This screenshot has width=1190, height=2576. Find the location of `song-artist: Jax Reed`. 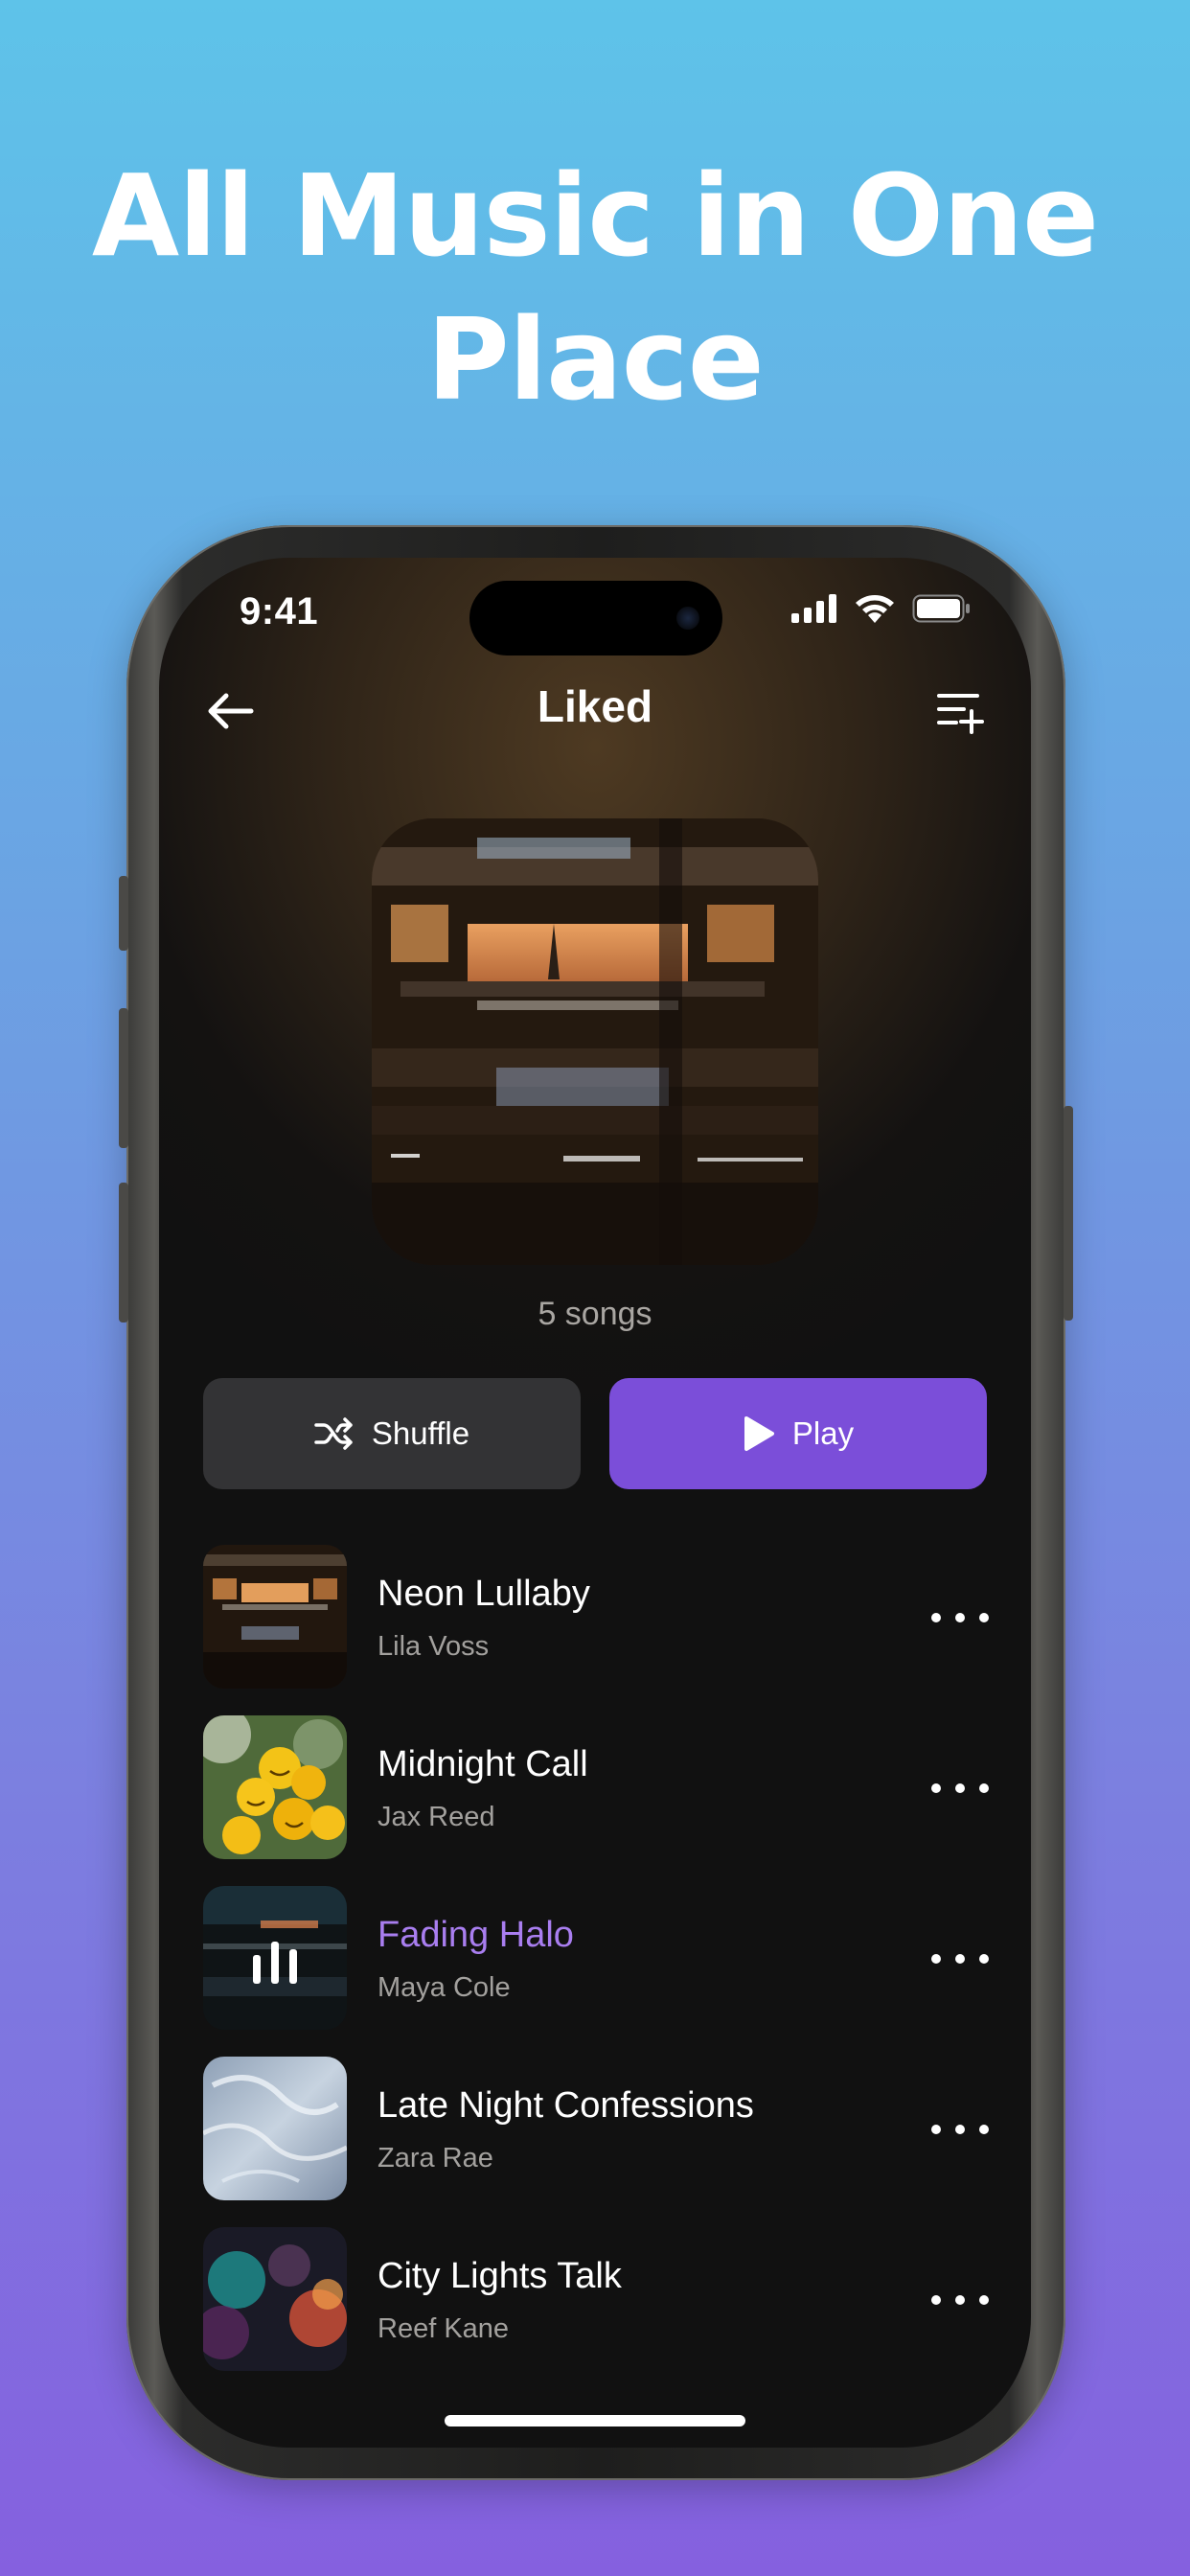

song-artist: Jax Reed is located at coordinates (437, 1817).